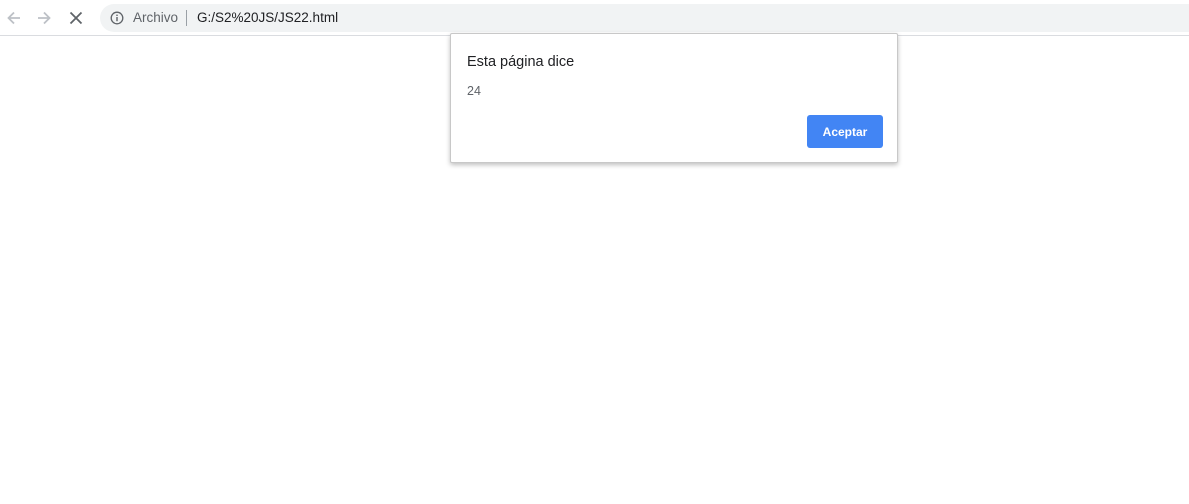 This screenshot has height=504, width=1189. I want to click on url-text: G:/S2%20JS/JS22.html, so click(267, 18).